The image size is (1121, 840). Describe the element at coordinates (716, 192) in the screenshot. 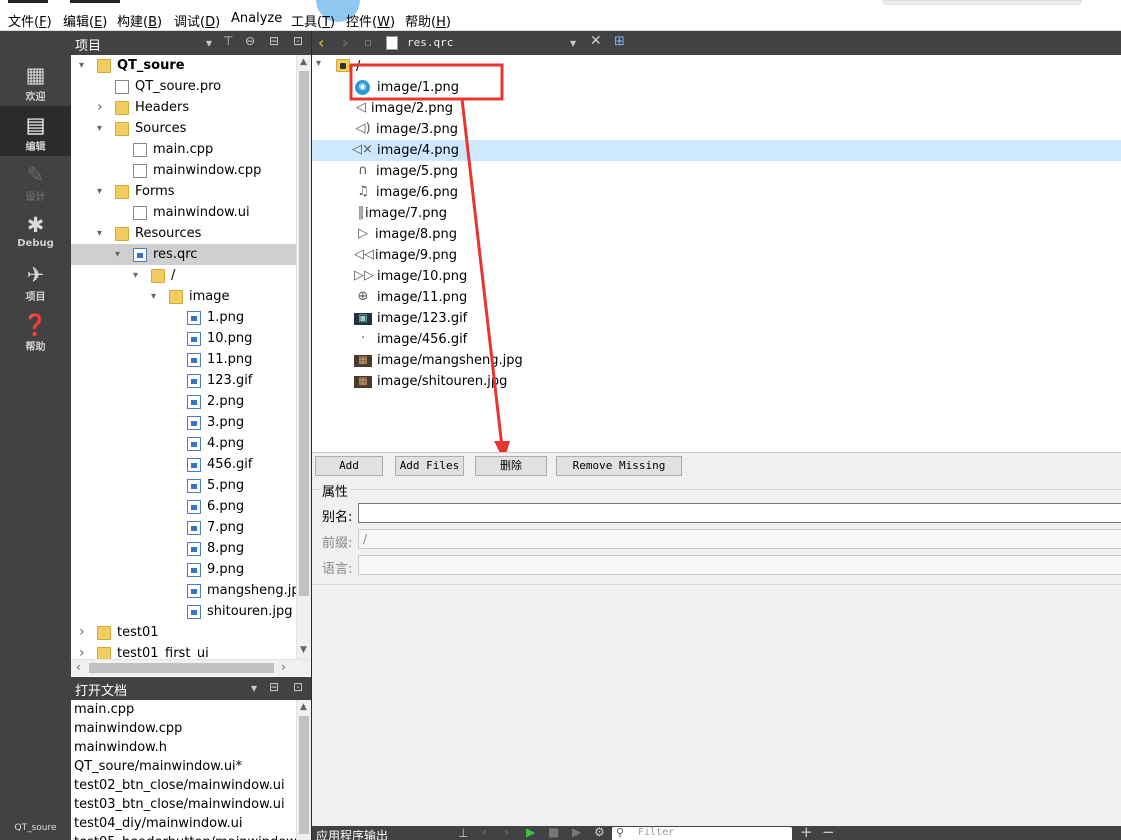

I see `resource-item: ♫ image/6.png` at that location.